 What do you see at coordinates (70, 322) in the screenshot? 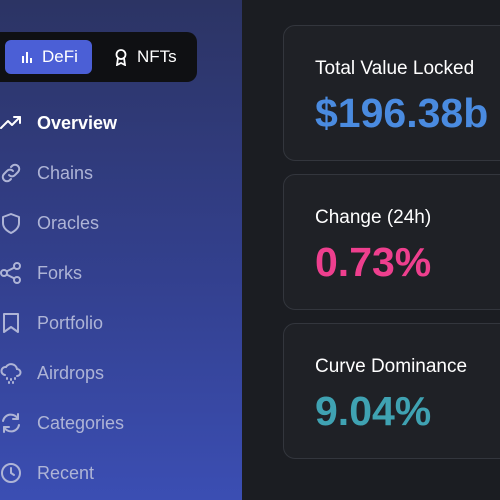
I see `nav-label-portfolio: Portfolio` at bounding box center [70, 322].